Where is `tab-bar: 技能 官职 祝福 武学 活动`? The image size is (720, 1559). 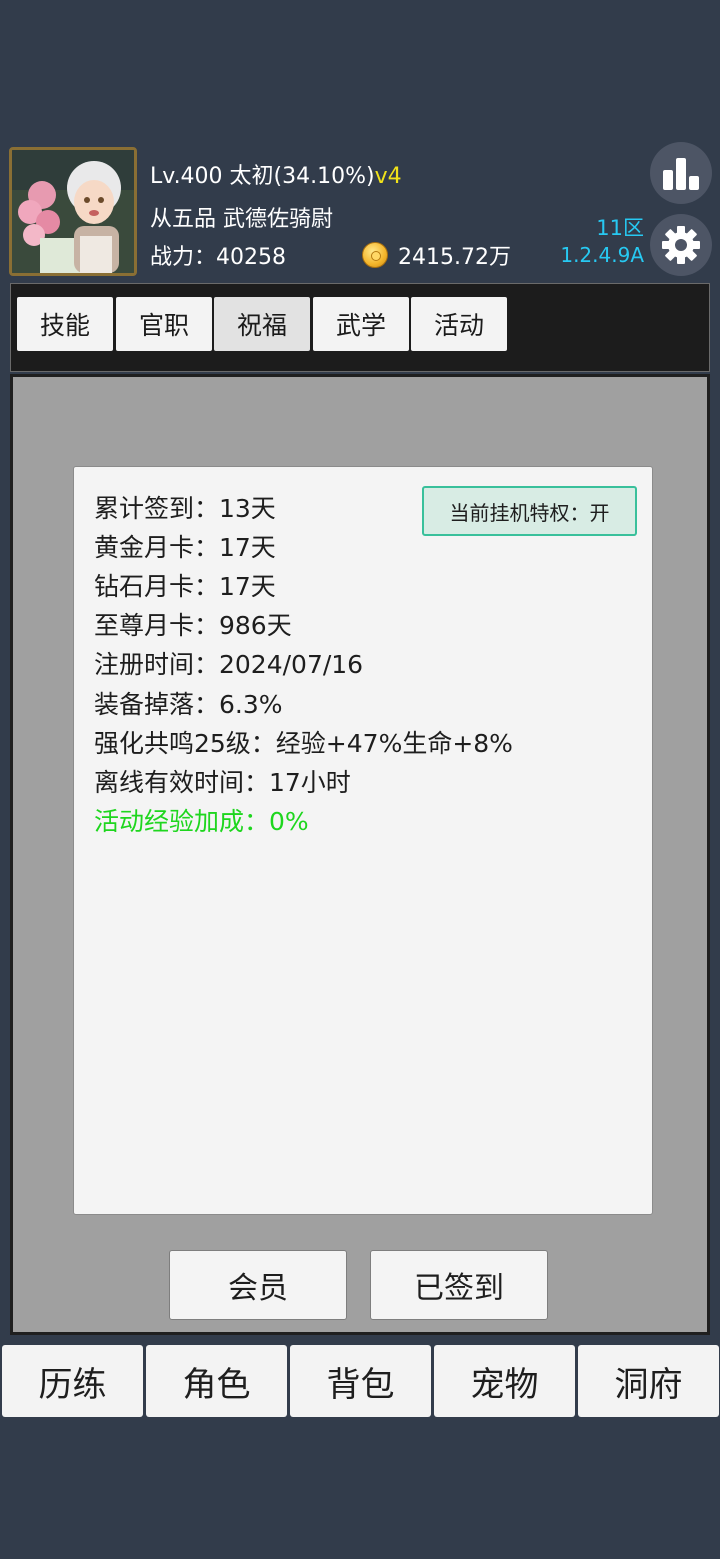 tab-bar: 技能 官职 祝福 武学 活动 is located at coordinates (360, 327).